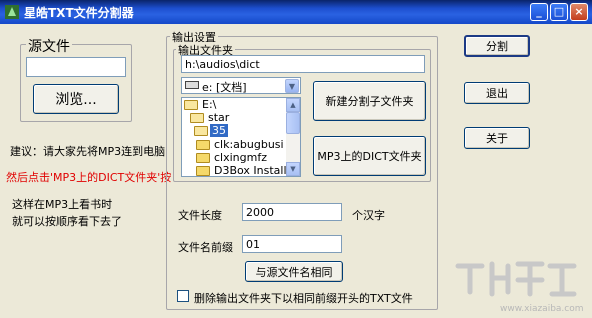 This screenshot has height=318, width=592. Describe the element at coordinates (200, 215) in the screenshot. I see `file-length-label: 文件长度` at that location.